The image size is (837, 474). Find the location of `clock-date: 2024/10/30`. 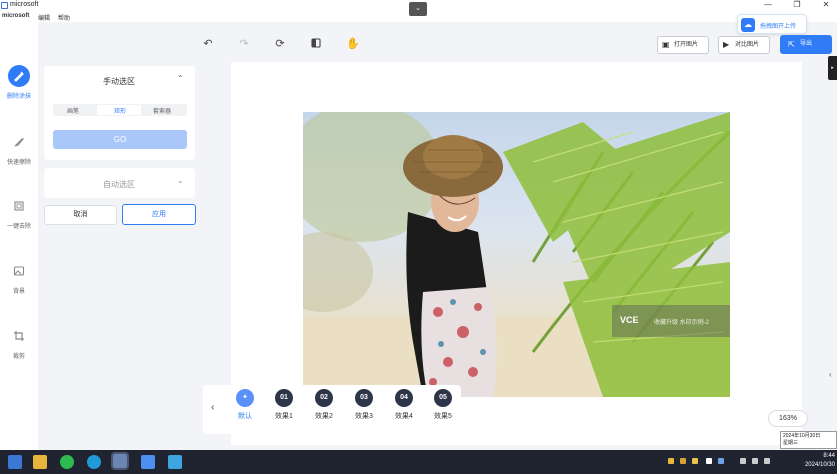

clock-date: 2024/10/30 is located at coordinates (819, 465).